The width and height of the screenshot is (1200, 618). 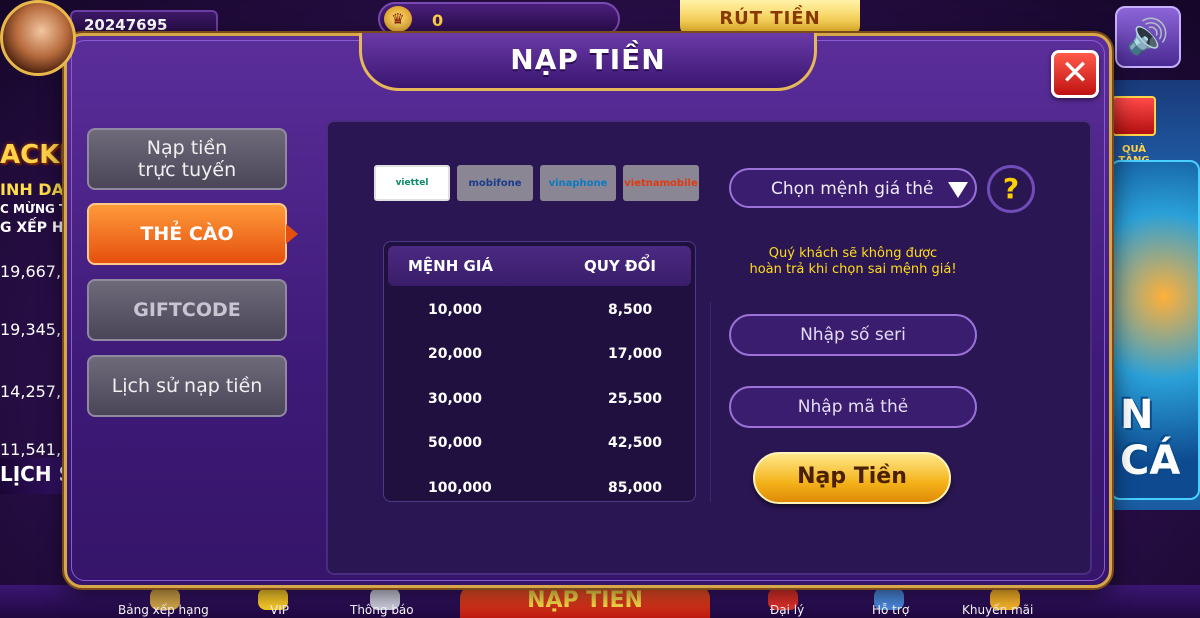 What do you see at coordinates (32, 189) in the screenshot?
I see `leaderboard-line: INH DA` at bounding box center [32, 189].